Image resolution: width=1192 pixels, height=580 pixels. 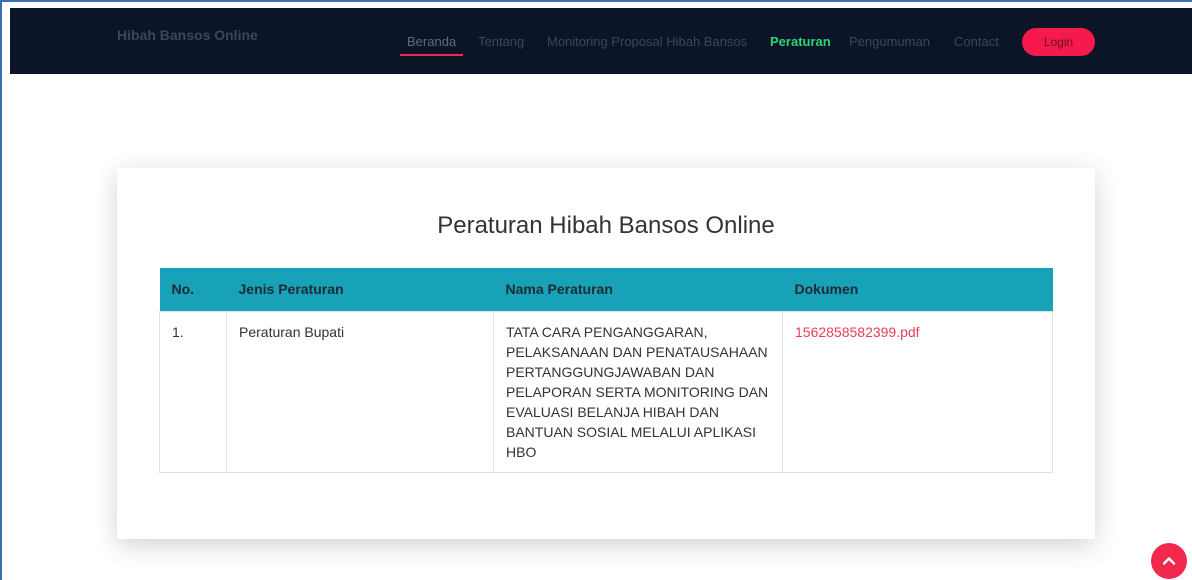 What do you see at coordinates (1058, 42) in the screenshot?
I see `login-button: Login` at bounding box center [1058, 42].